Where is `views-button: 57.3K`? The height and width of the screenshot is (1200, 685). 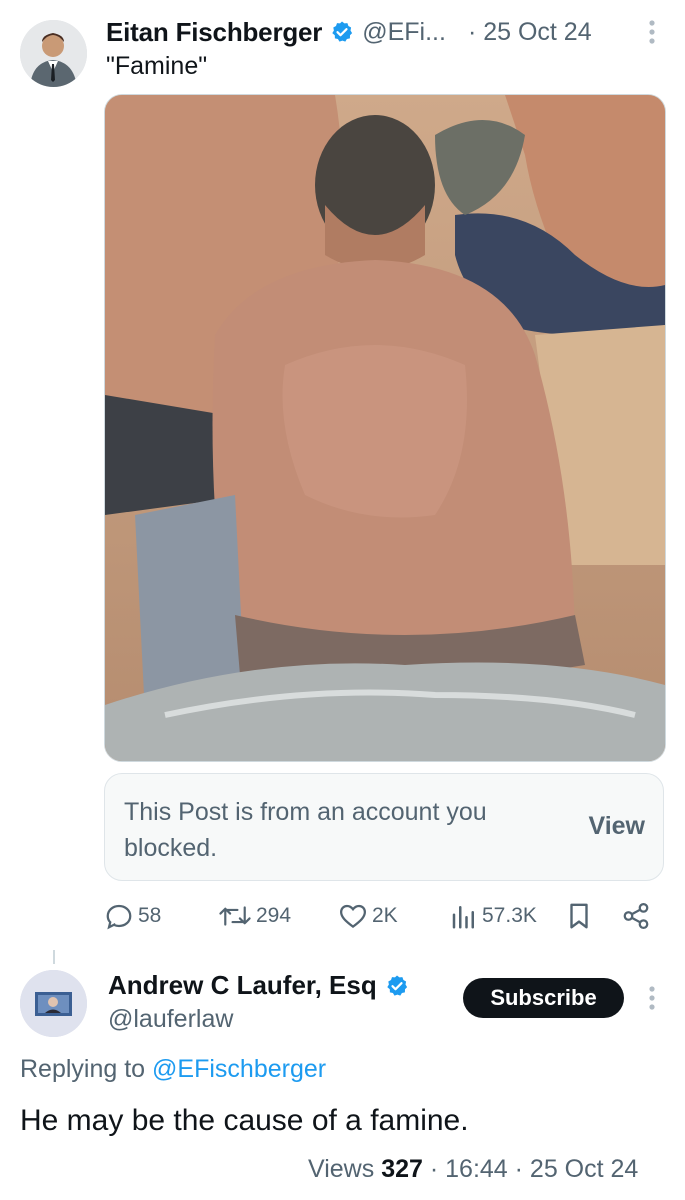
views-button: 57.3K is located at coordinates (493, 916).